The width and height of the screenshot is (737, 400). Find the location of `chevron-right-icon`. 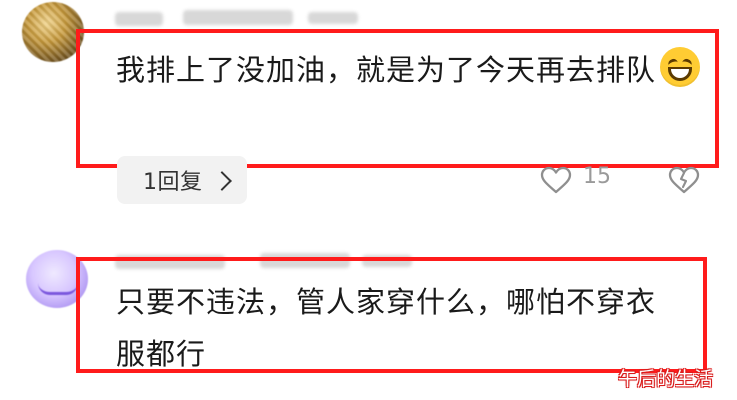

chevron-right-icon is located at coordinates (221, 180).